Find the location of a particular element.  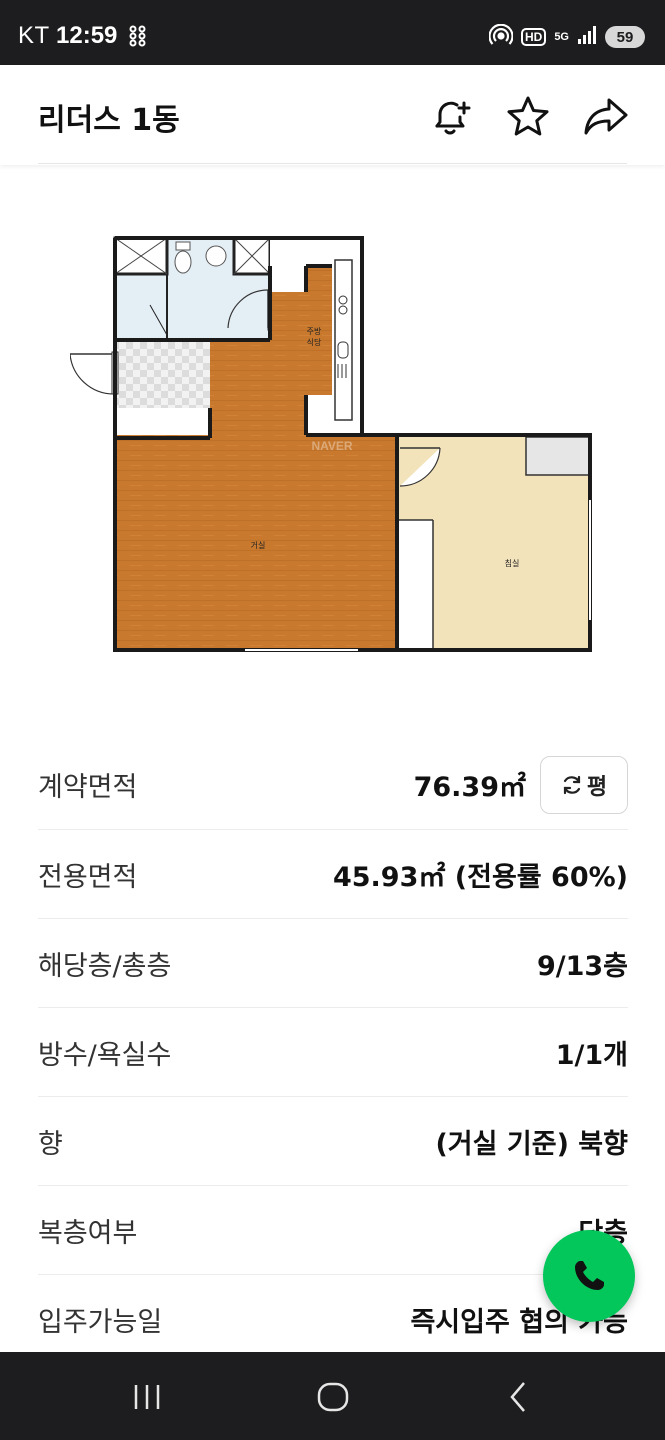

info-label: 향 is located at coordinates (50, 1144).